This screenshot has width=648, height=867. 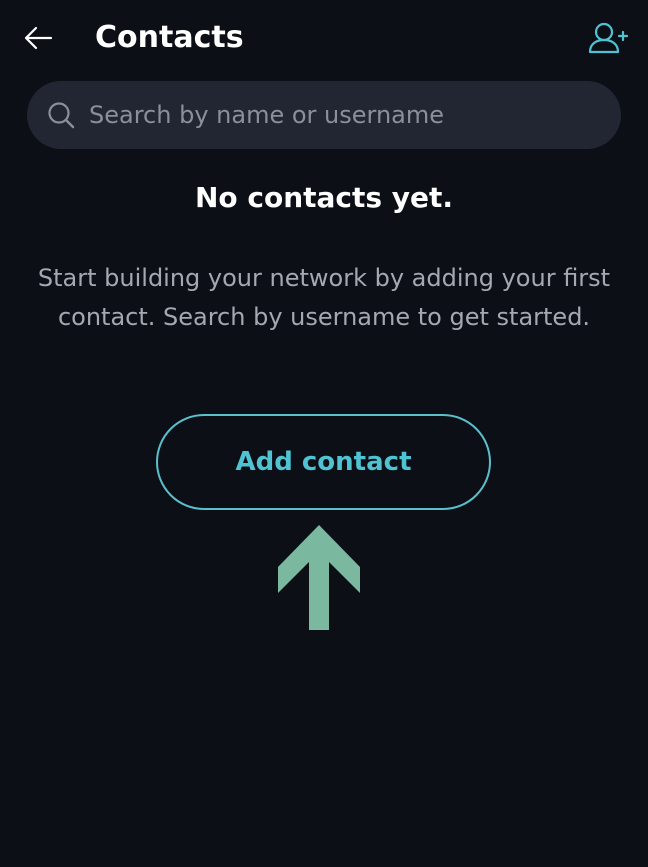 What do you see at coordinates (324, 39) in the screenshot?
I see `header-bar: Contacts` at bounding box center [324, 39].